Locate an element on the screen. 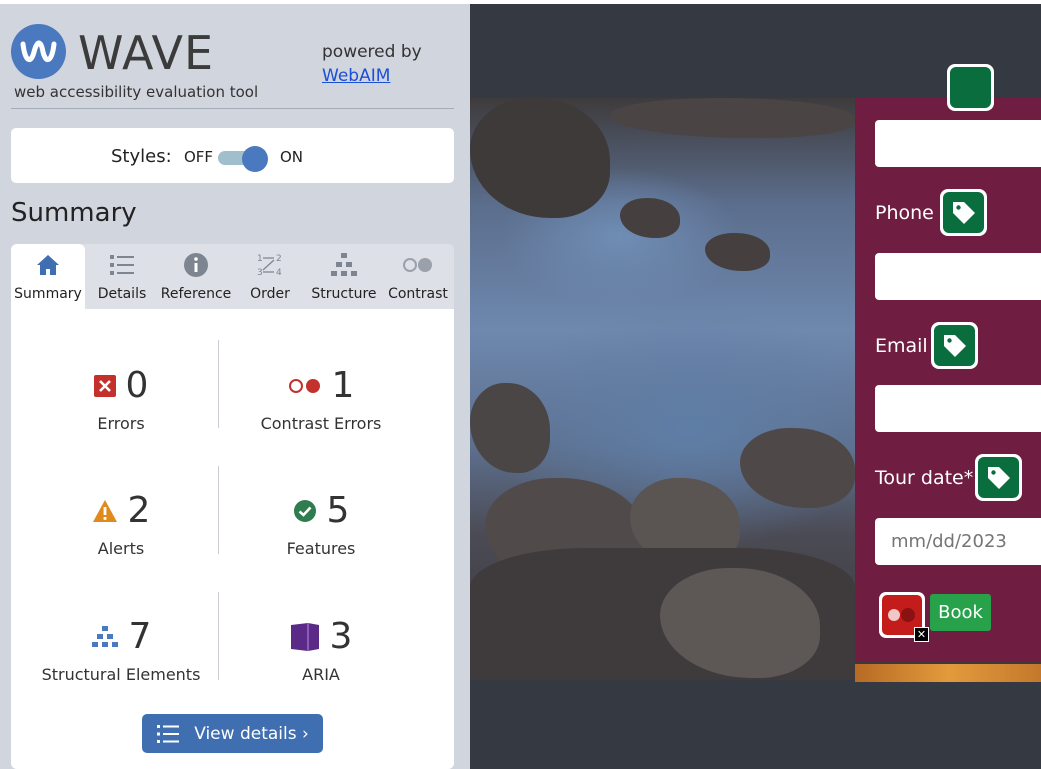 Image resolution: width=1041 pixels, height=769 pixels. features-label: Features is located at coordinates (321, 548).